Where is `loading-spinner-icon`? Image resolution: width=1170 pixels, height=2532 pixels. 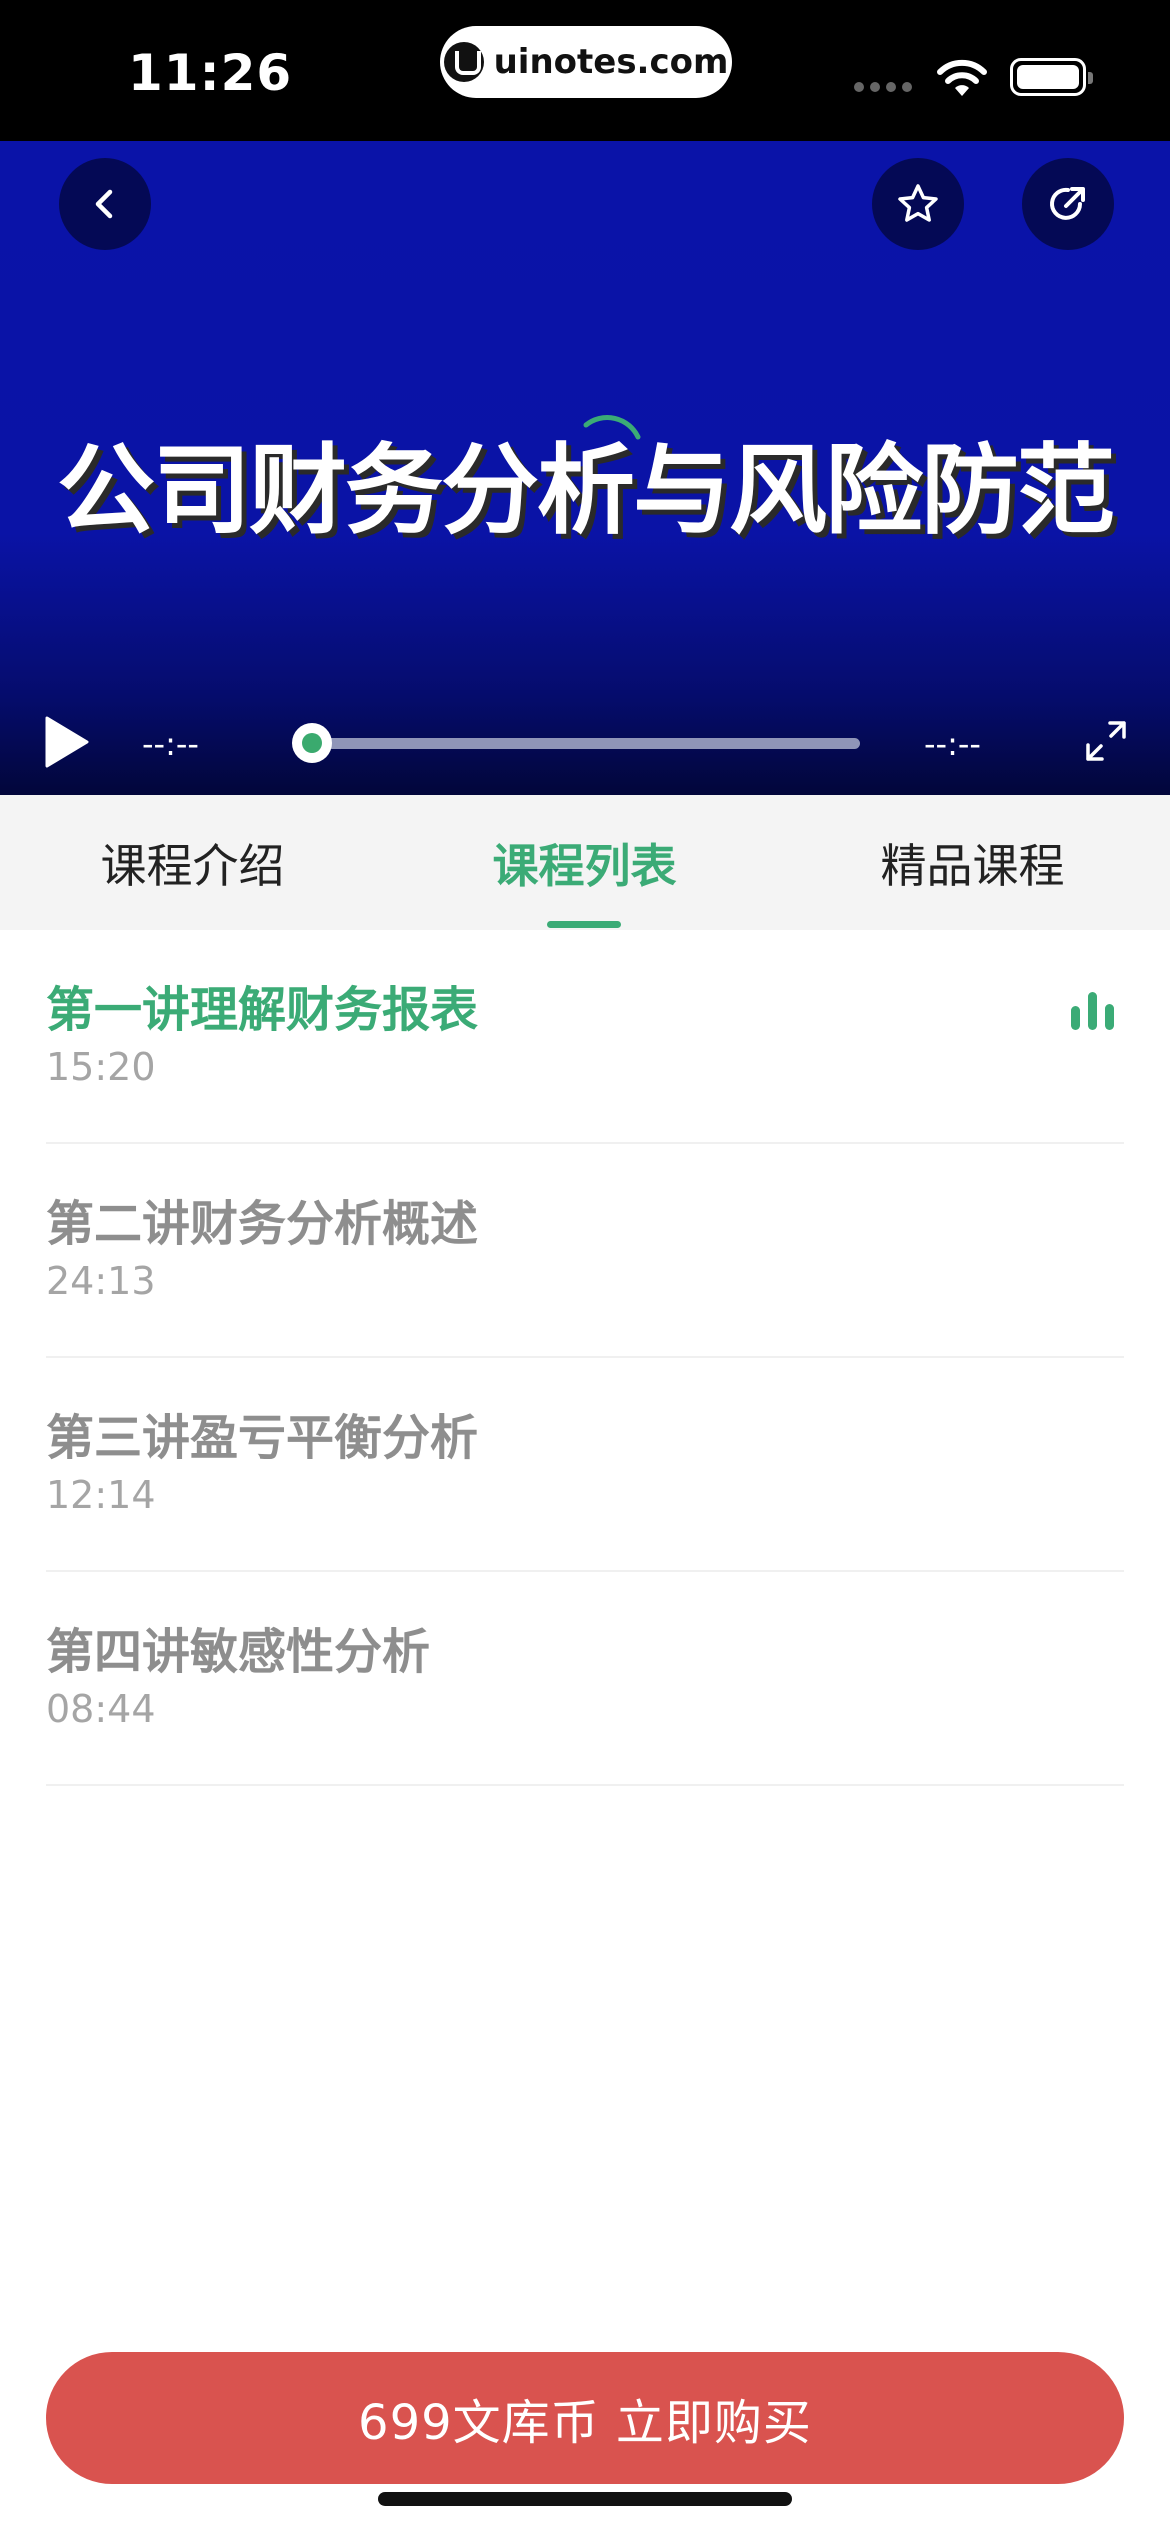 loading-spinner-icon is located at coordinates (612, 427).